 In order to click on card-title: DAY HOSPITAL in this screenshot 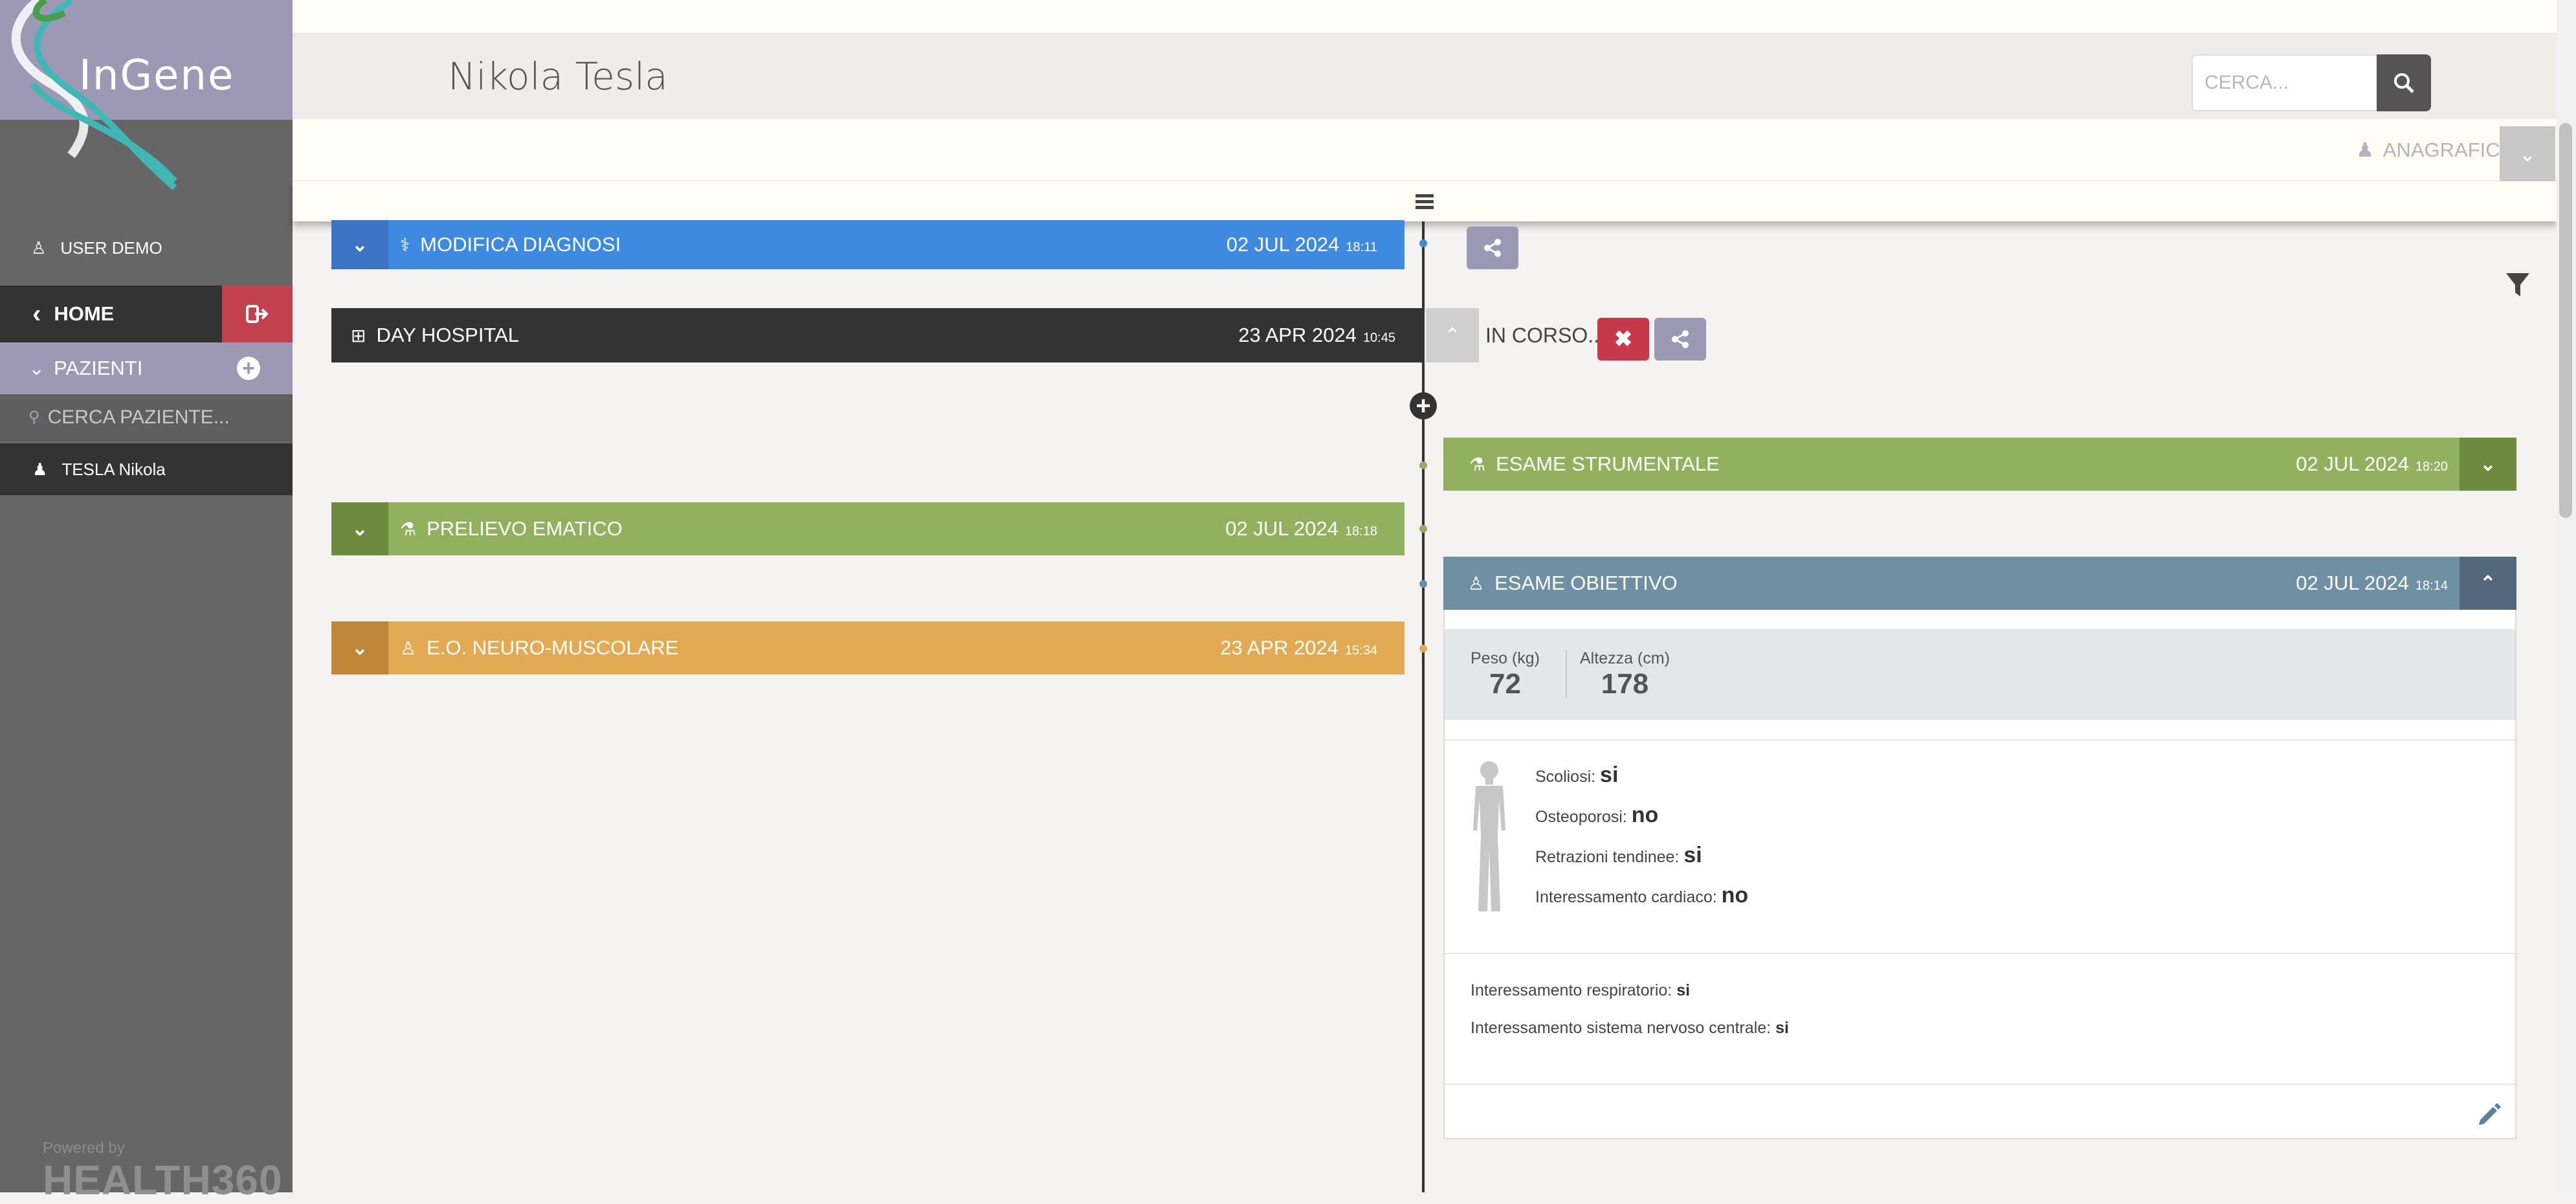, I will do `click(447, 335)`.